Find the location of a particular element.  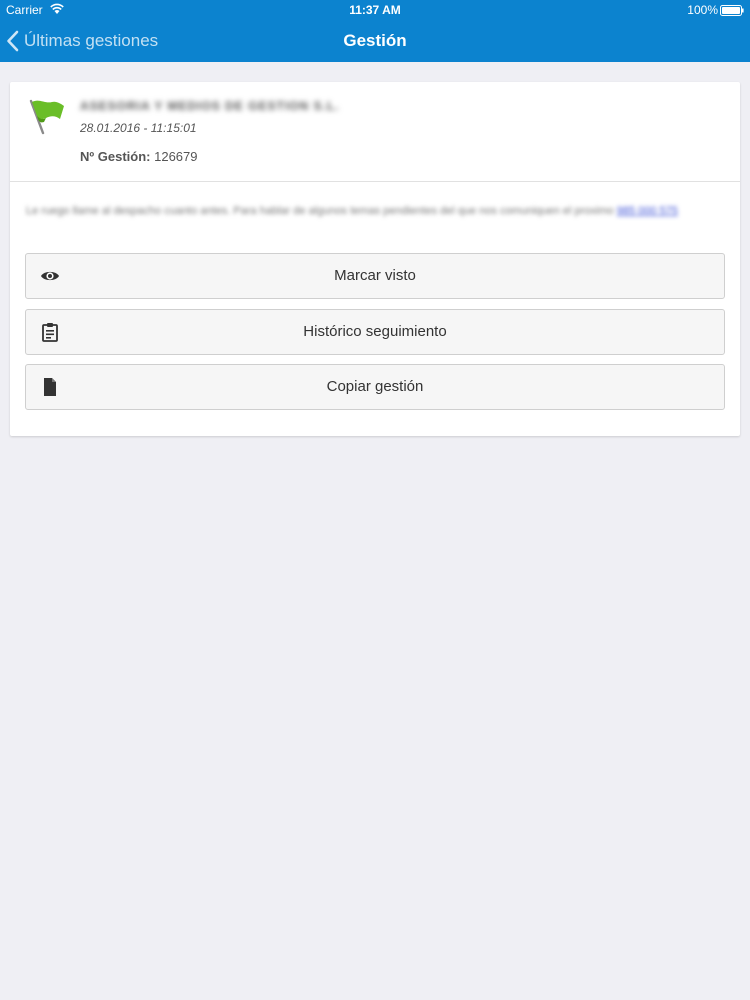

status-time: 11:37 AM is located at coordinates (375, 10).